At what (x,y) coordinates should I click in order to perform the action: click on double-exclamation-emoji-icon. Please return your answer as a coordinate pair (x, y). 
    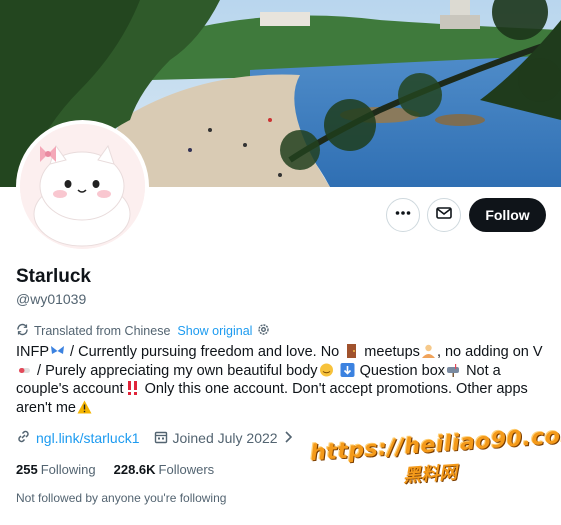
    Looking at the image, I should click on (132, 388).